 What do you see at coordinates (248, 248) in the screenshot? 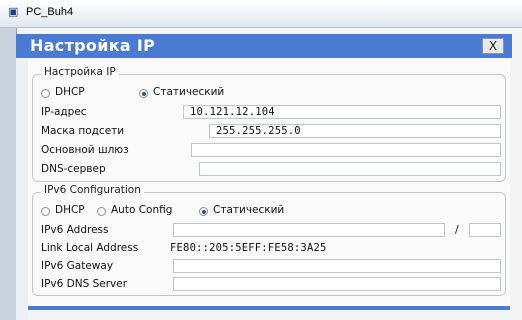
I see `link-local-address-value: FE80::205:5EFF:FE58:3A25` at bounding box center [248, 248].